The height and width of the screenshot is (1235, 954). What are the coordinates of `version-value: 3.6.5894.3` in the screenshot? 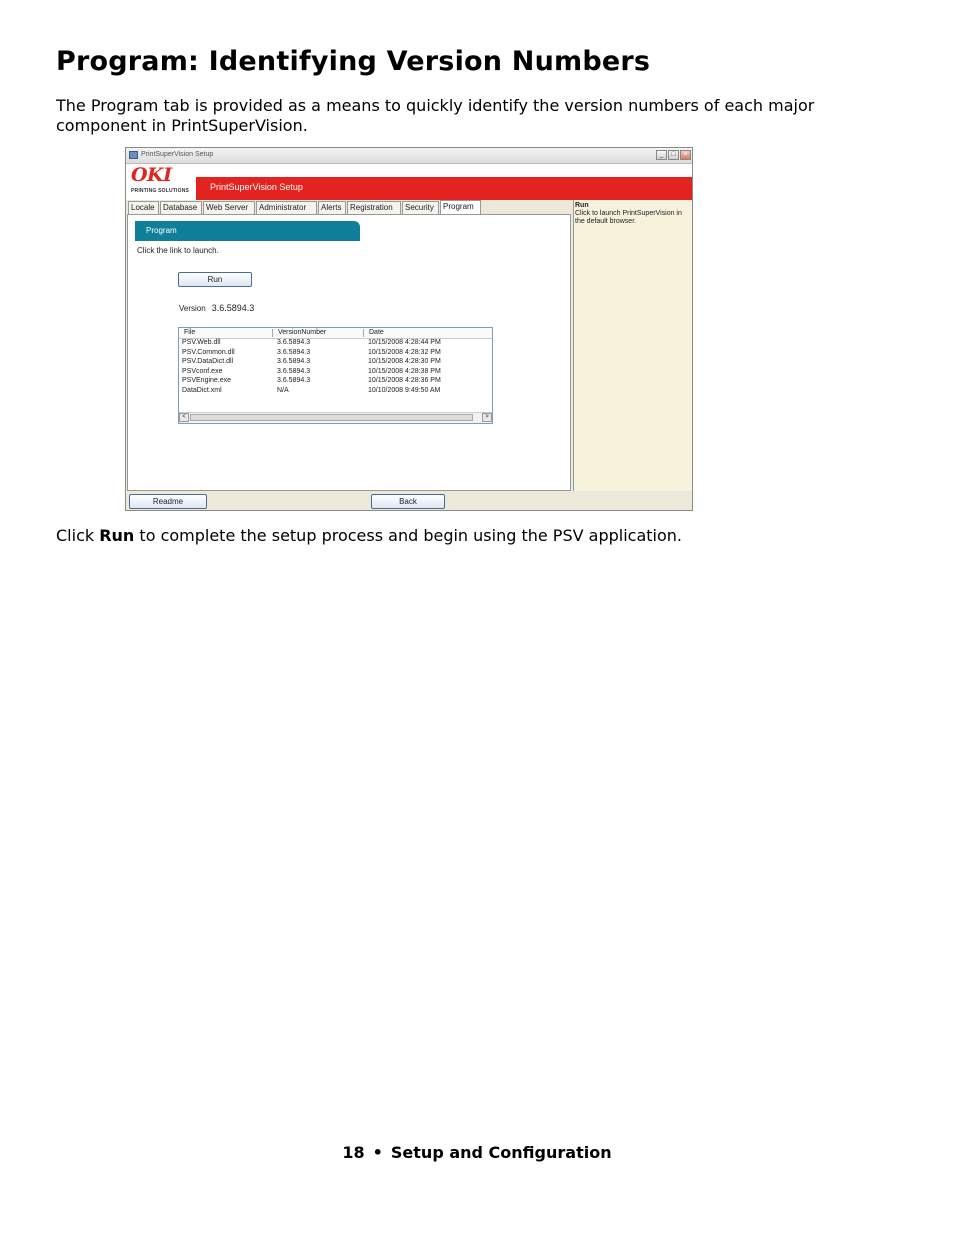 It's located at (233, 308).